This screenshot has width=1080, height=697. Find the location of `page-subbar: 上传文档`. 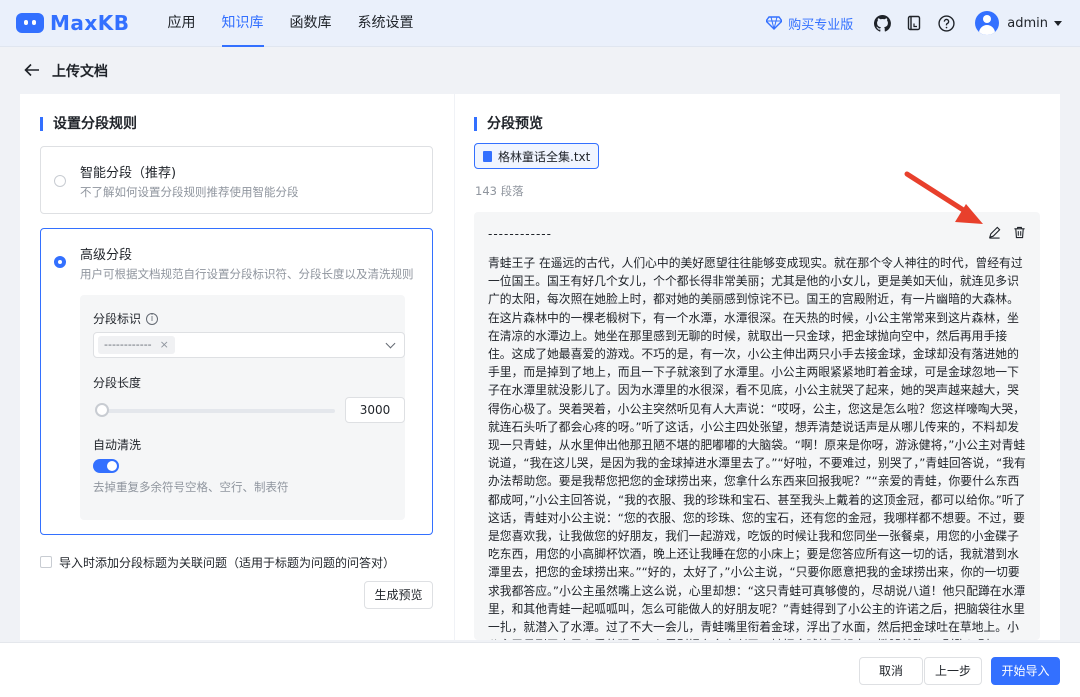

page-subbar: 上传文档 is located at coordinates (540, 71).